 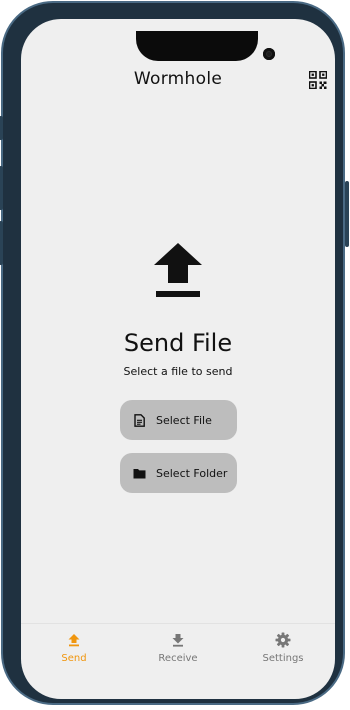 What do you see at coordinates (178, 640) in the screenshot?
I see `download-icon` at bounding box center [178, 640].